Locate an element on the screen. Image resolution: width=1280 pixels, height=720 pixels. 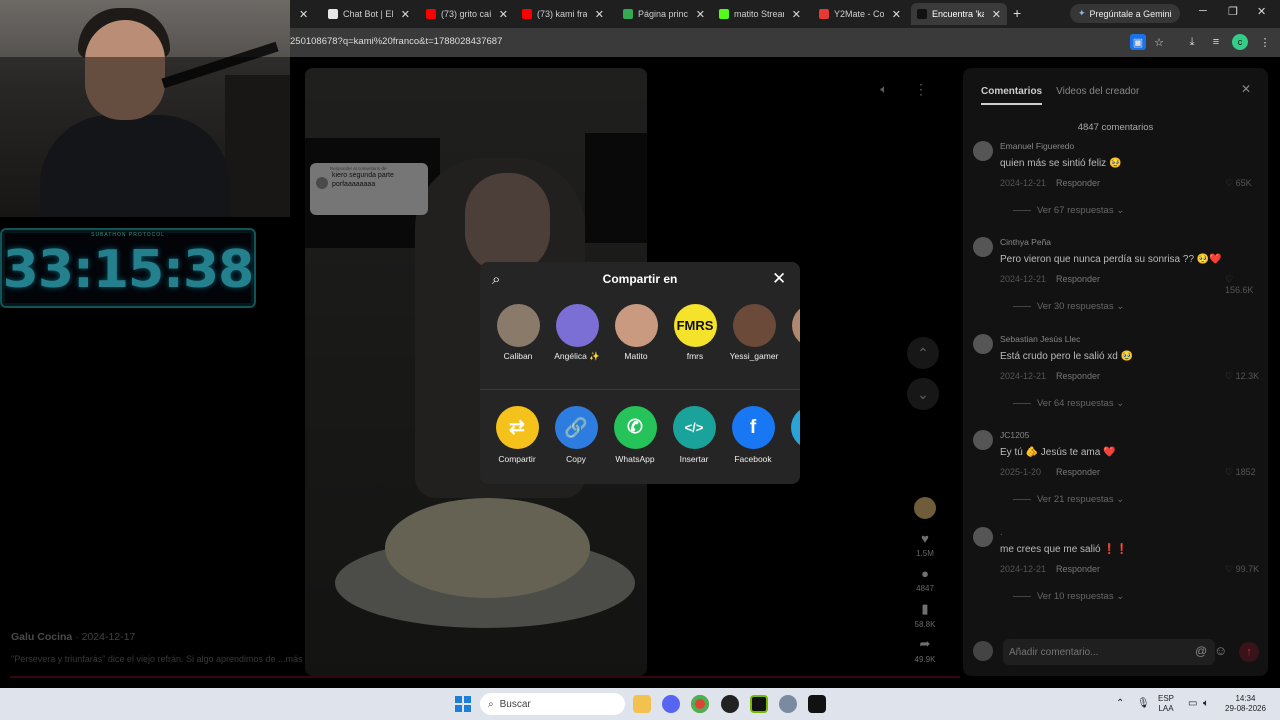
file-explorer-icon is located at coordinates (642, 704).